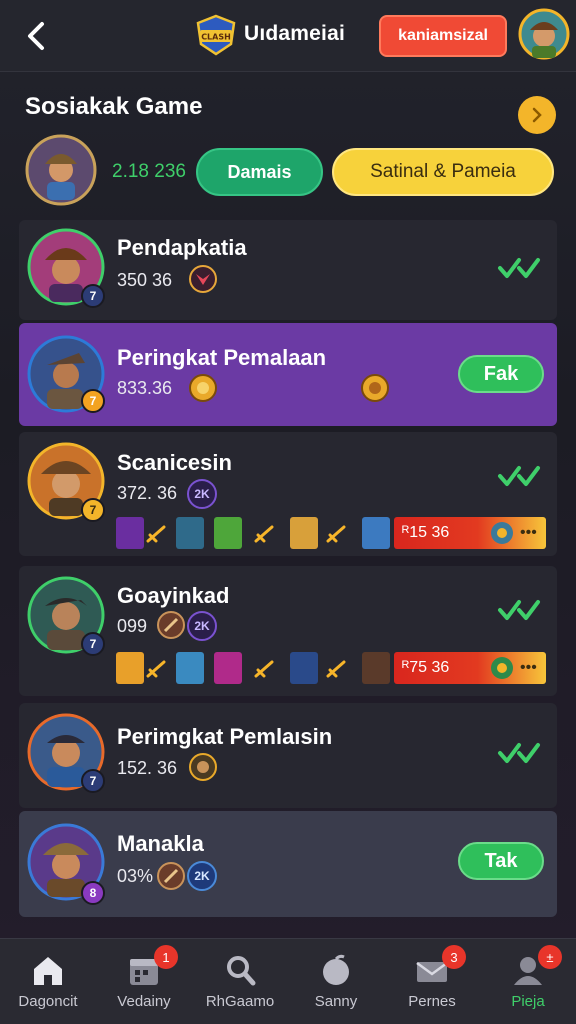 This screenshot has width=576, height=1024. What do you see at coordinates (144, 981) in the screenshot?
I see `nav-item-calendar: 1 Vedainy` at bounding box center [144, 981].